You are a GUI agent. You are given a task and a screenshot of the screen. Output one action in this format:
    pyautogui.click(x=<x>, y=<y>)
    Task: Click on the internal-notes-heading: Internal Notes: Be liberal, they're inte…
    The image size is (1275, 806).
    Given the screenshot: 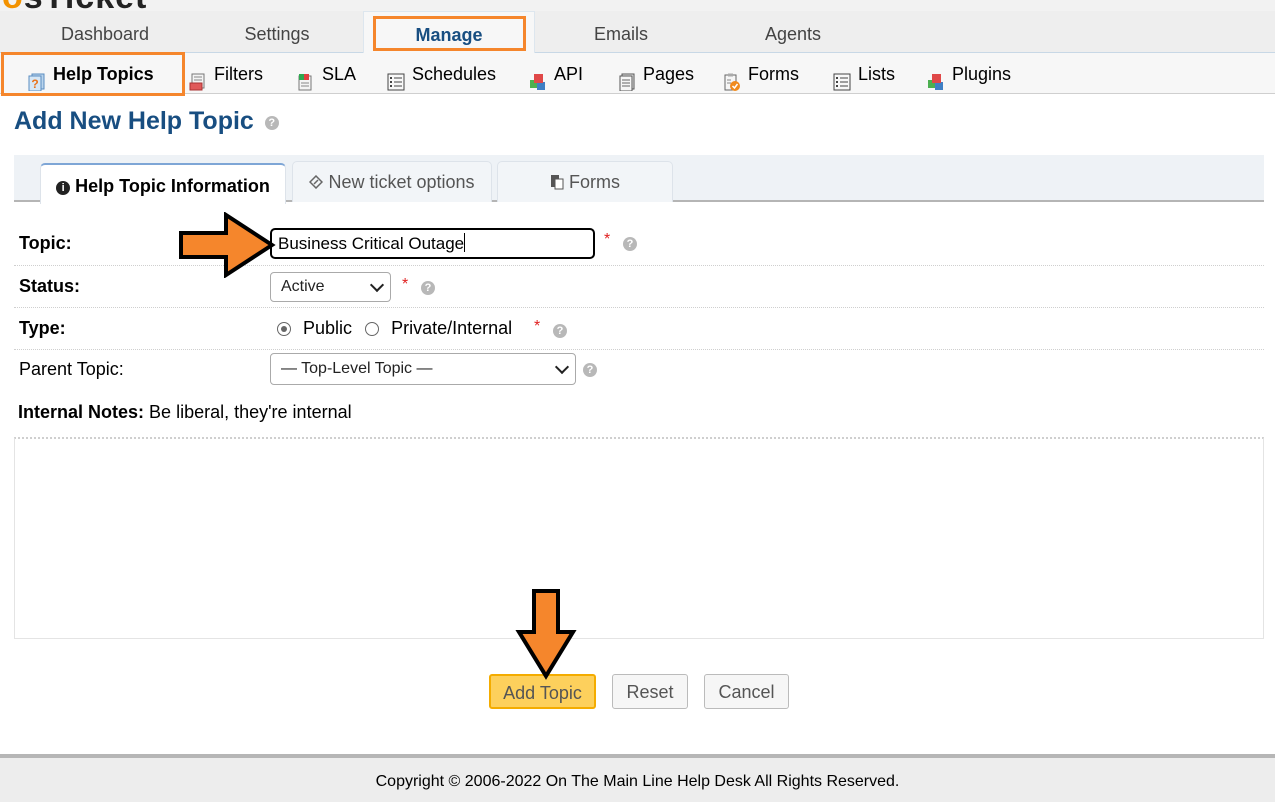 What is the action you would take?
    pyautogui.click(x=185, y=412)
    